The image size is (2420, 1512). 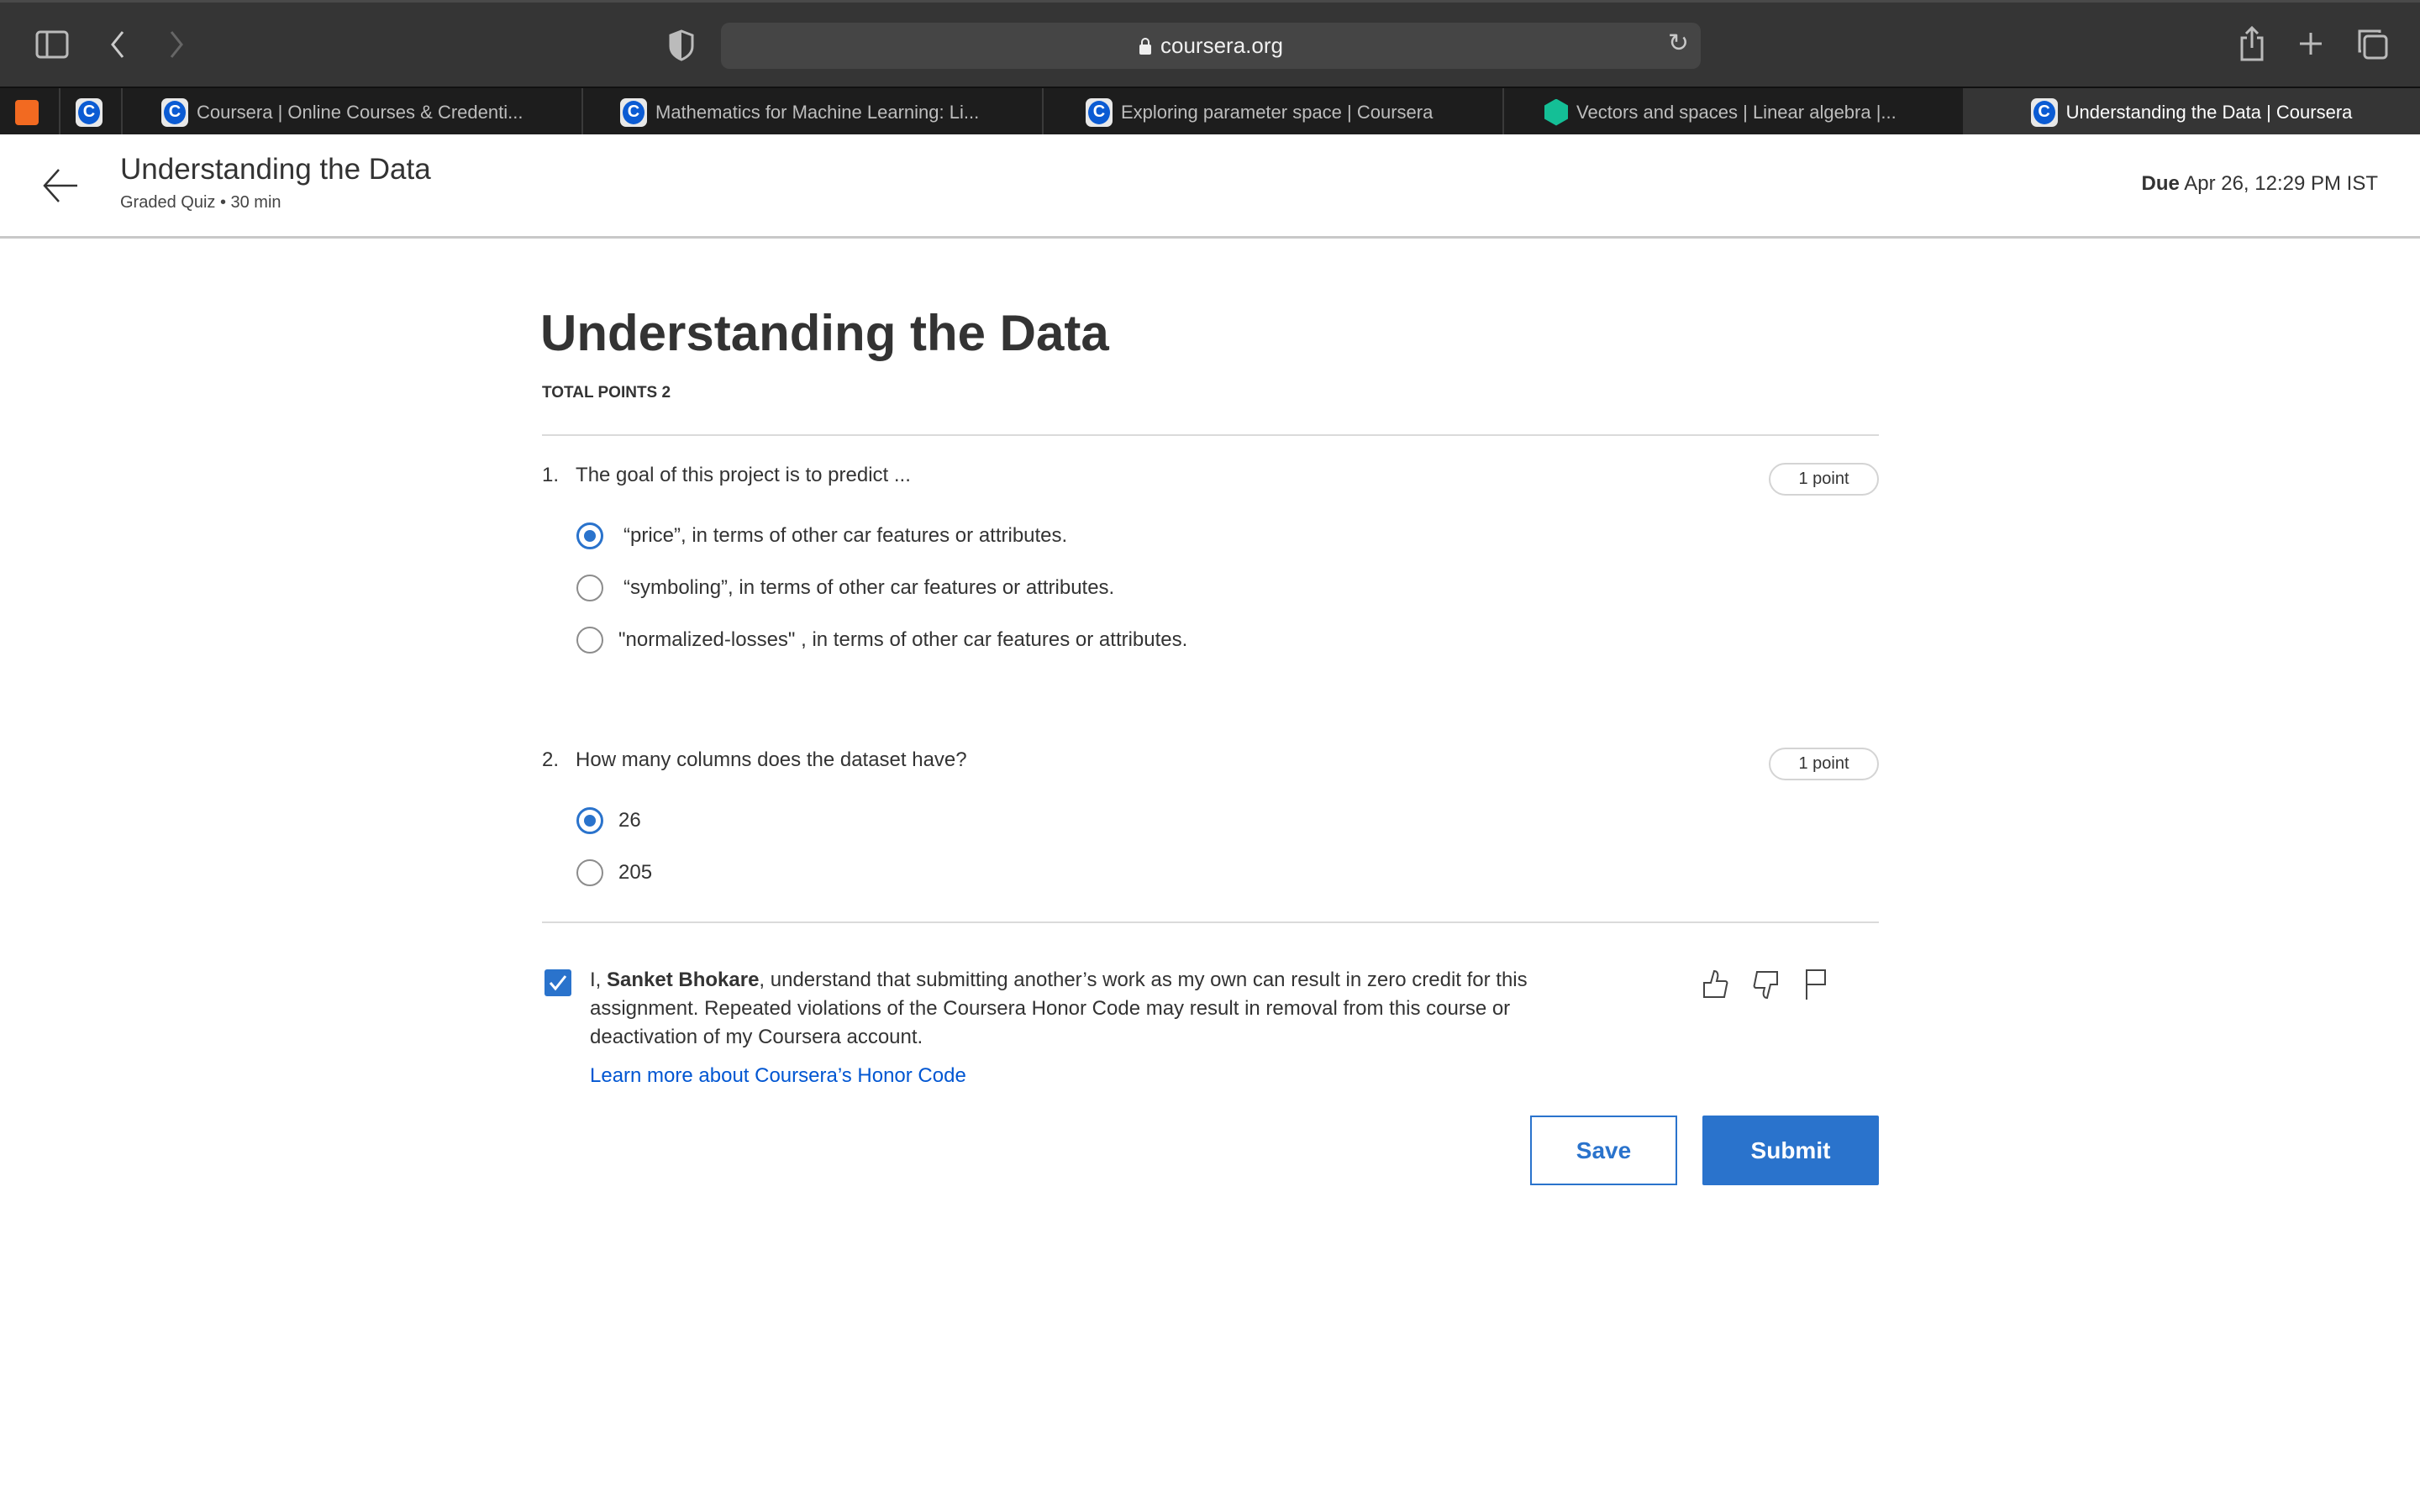 I want to click on tab-exploring-parameter-space: C Exploring parameter space | Coursera, so click(x=1272, y=112).